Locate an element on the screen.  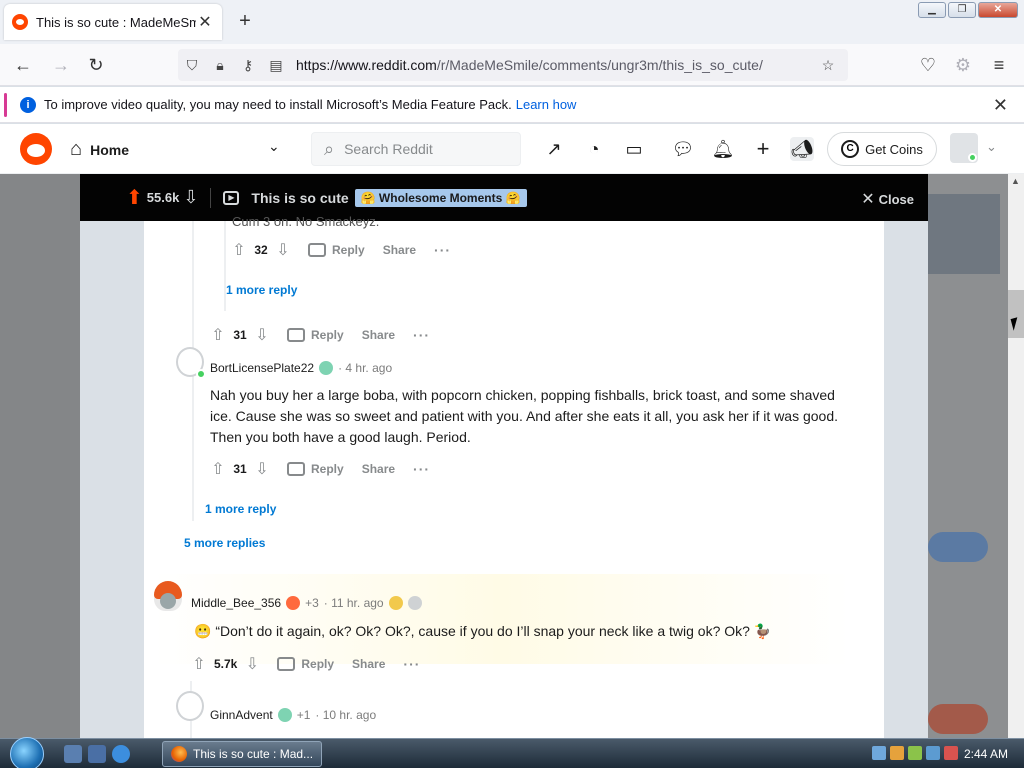
chevron-down-icon: ⌄ is located at coordinates (274, 146).